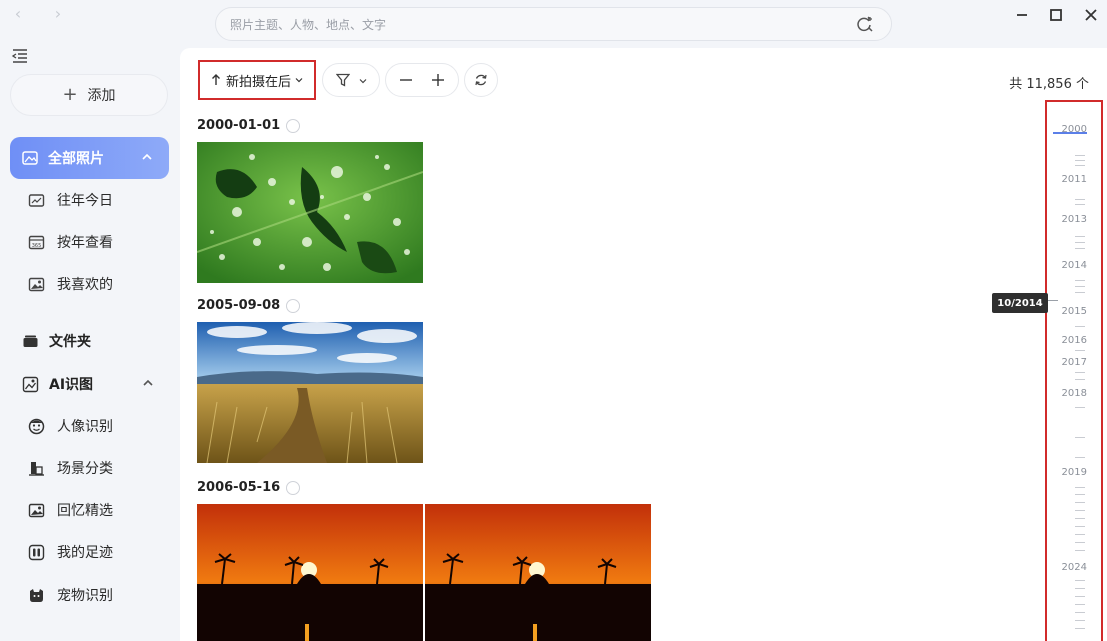 The width and height of the screenshot is (1107, 641). What do you see at coordinates (36, 242) in the screenshot?
I see `calendar-icon: 365` at bounding box center [36, 242].